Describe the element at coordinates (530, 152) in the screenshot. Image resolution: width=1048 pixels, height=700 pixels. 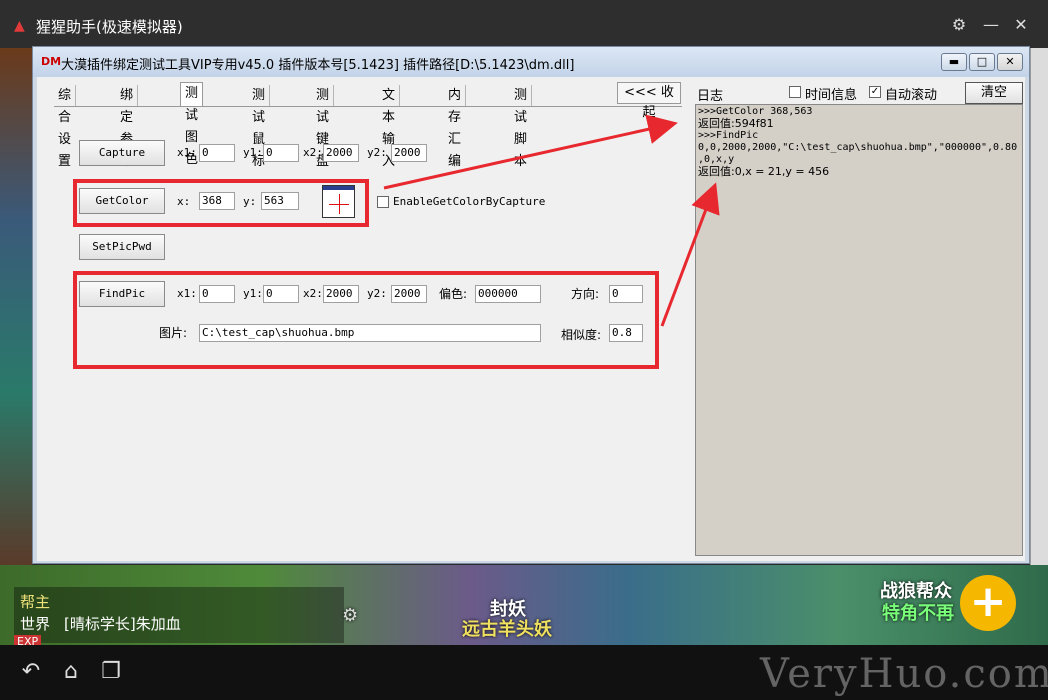
I see `arrow-to-getcolor-log` at that location.